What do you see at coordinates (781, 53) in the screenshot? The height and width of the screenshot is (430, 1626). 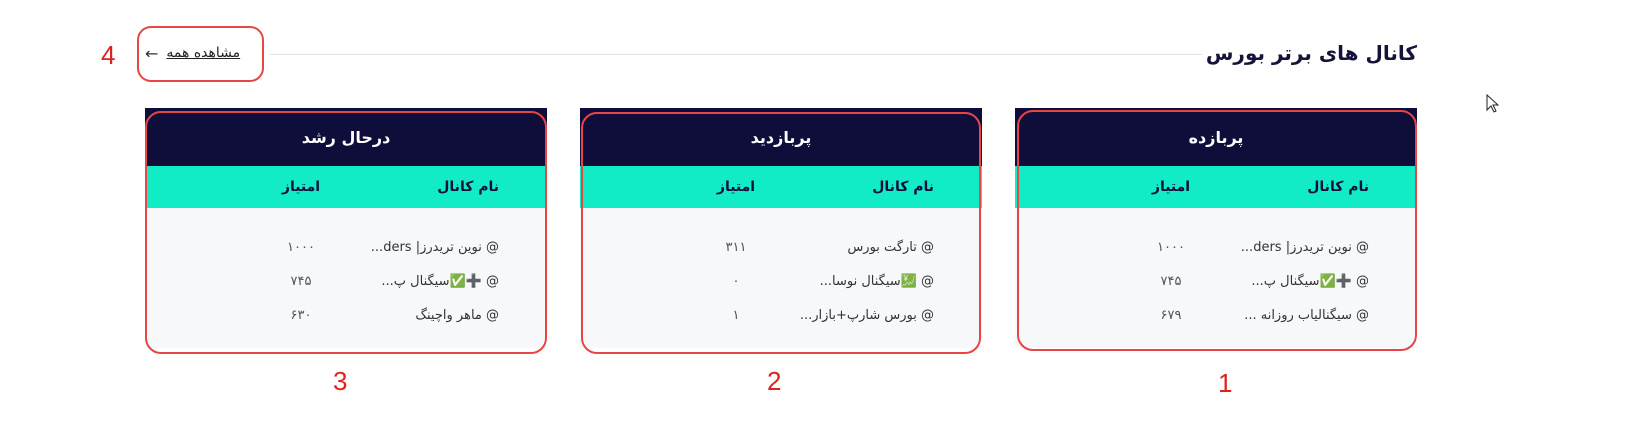 I see `section-header: کانال های برتر بورس ← مشاهده همه` at bounding box center [781, 53].